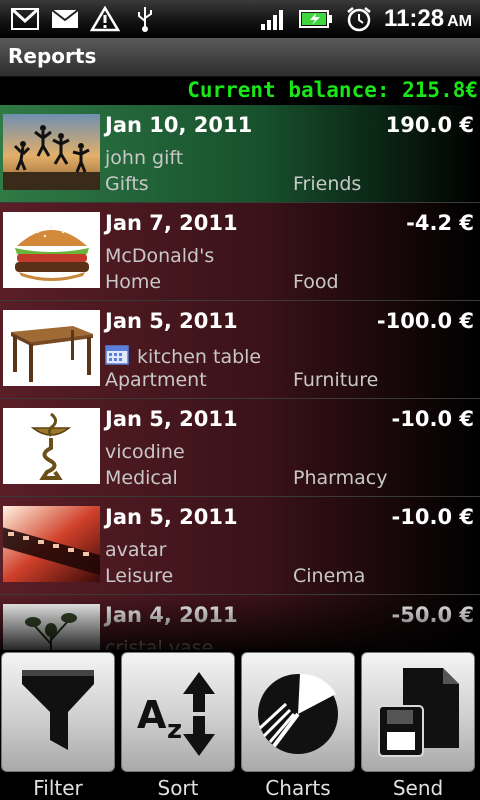 Image resolution: width=480 pixels, height=800 pixels. Describe the element at coordinates (133, 282) in the screenshot. I see `transaction-category: Home` at that location.